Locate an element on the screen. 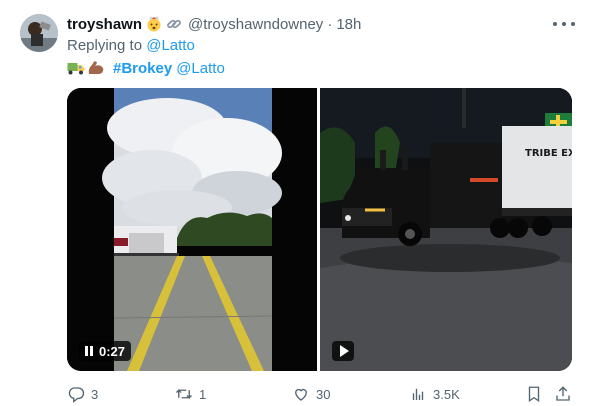 The height and width of the screenshot is (406, 595). video-duration-badge: 0:27 is located at coordinates (105, 351).